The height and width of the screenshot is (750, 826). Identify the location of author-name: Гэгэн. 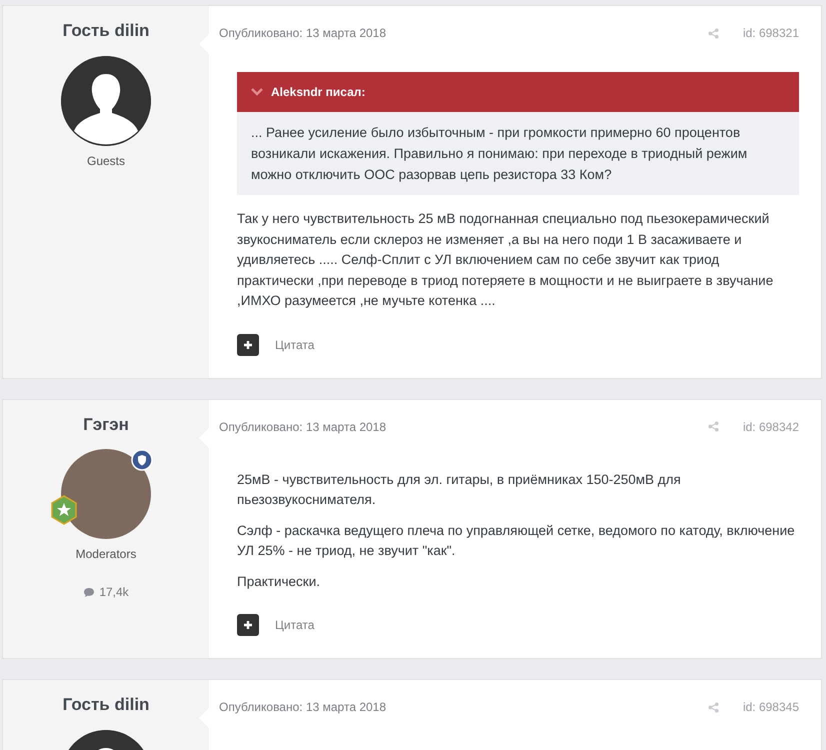
(106, 424).